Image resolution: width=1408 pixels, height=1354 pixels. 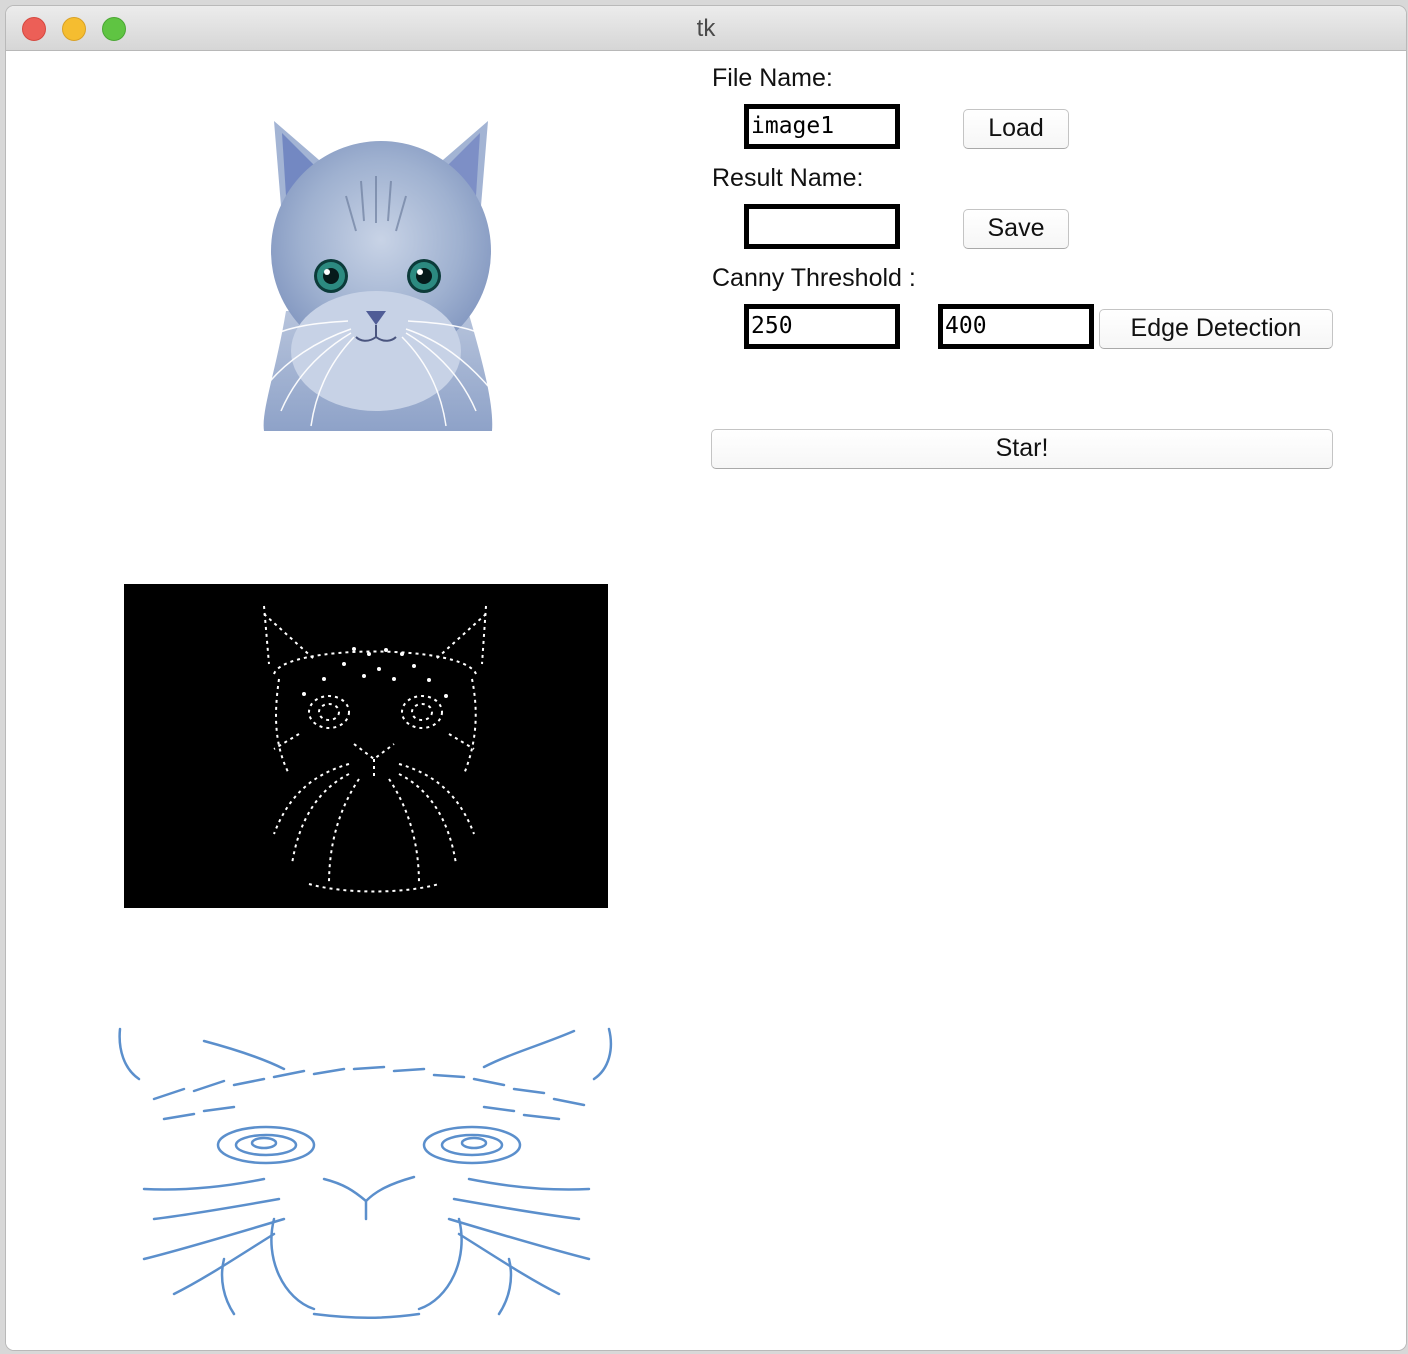 I want to click on window-title: tk, so click(x=706, y=28).